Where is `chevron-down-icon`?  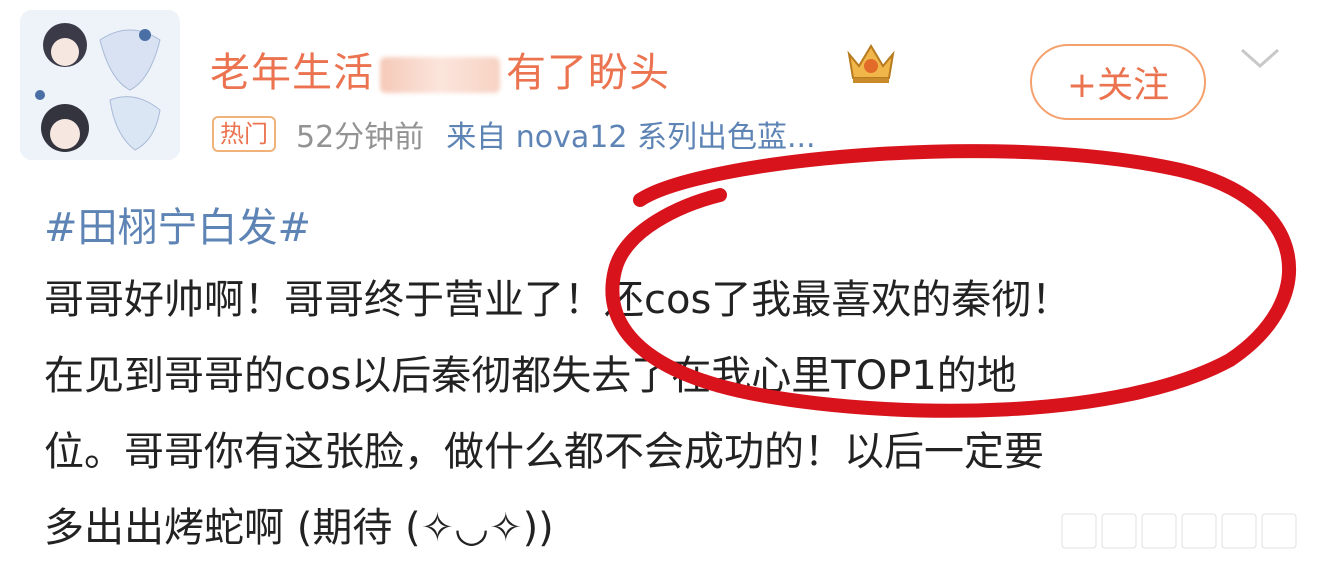 chevron-down-icon is located at coordinates (1260, 58).